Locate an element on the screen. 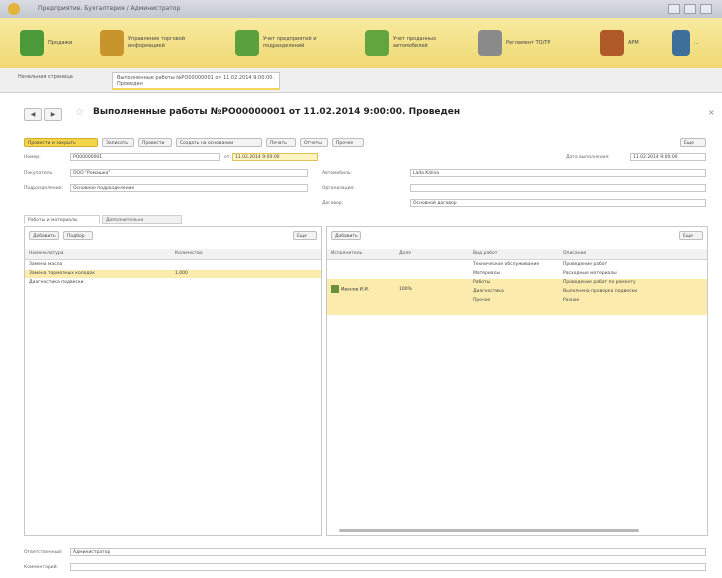  table-row: Диагностика подвески is located at coordinates (173, 283).